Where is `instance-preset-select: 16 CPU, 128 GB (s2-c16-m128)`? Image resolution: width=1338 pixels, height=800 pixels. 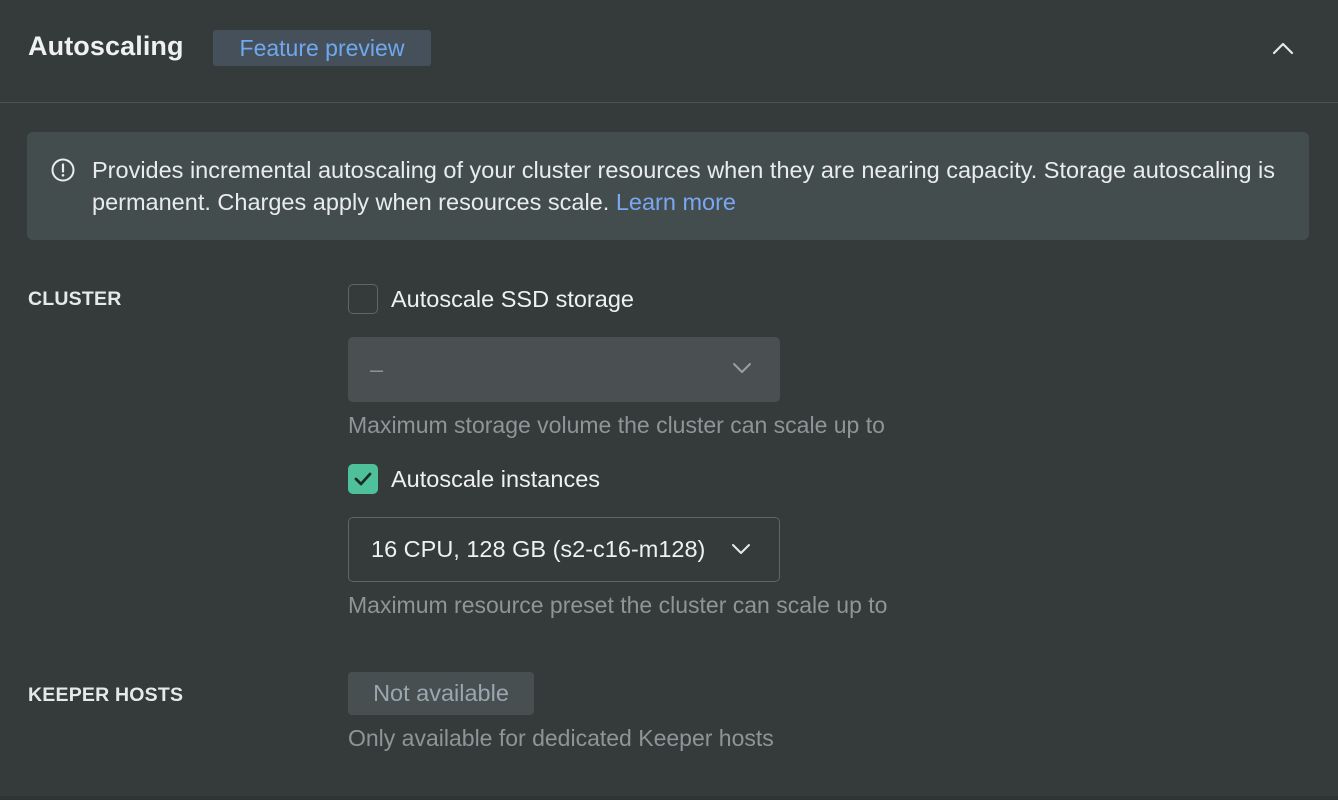 instance-preset-select: 16 CPU, 128 GB (s2-c16-m128) is located at coordinates (564, 549).